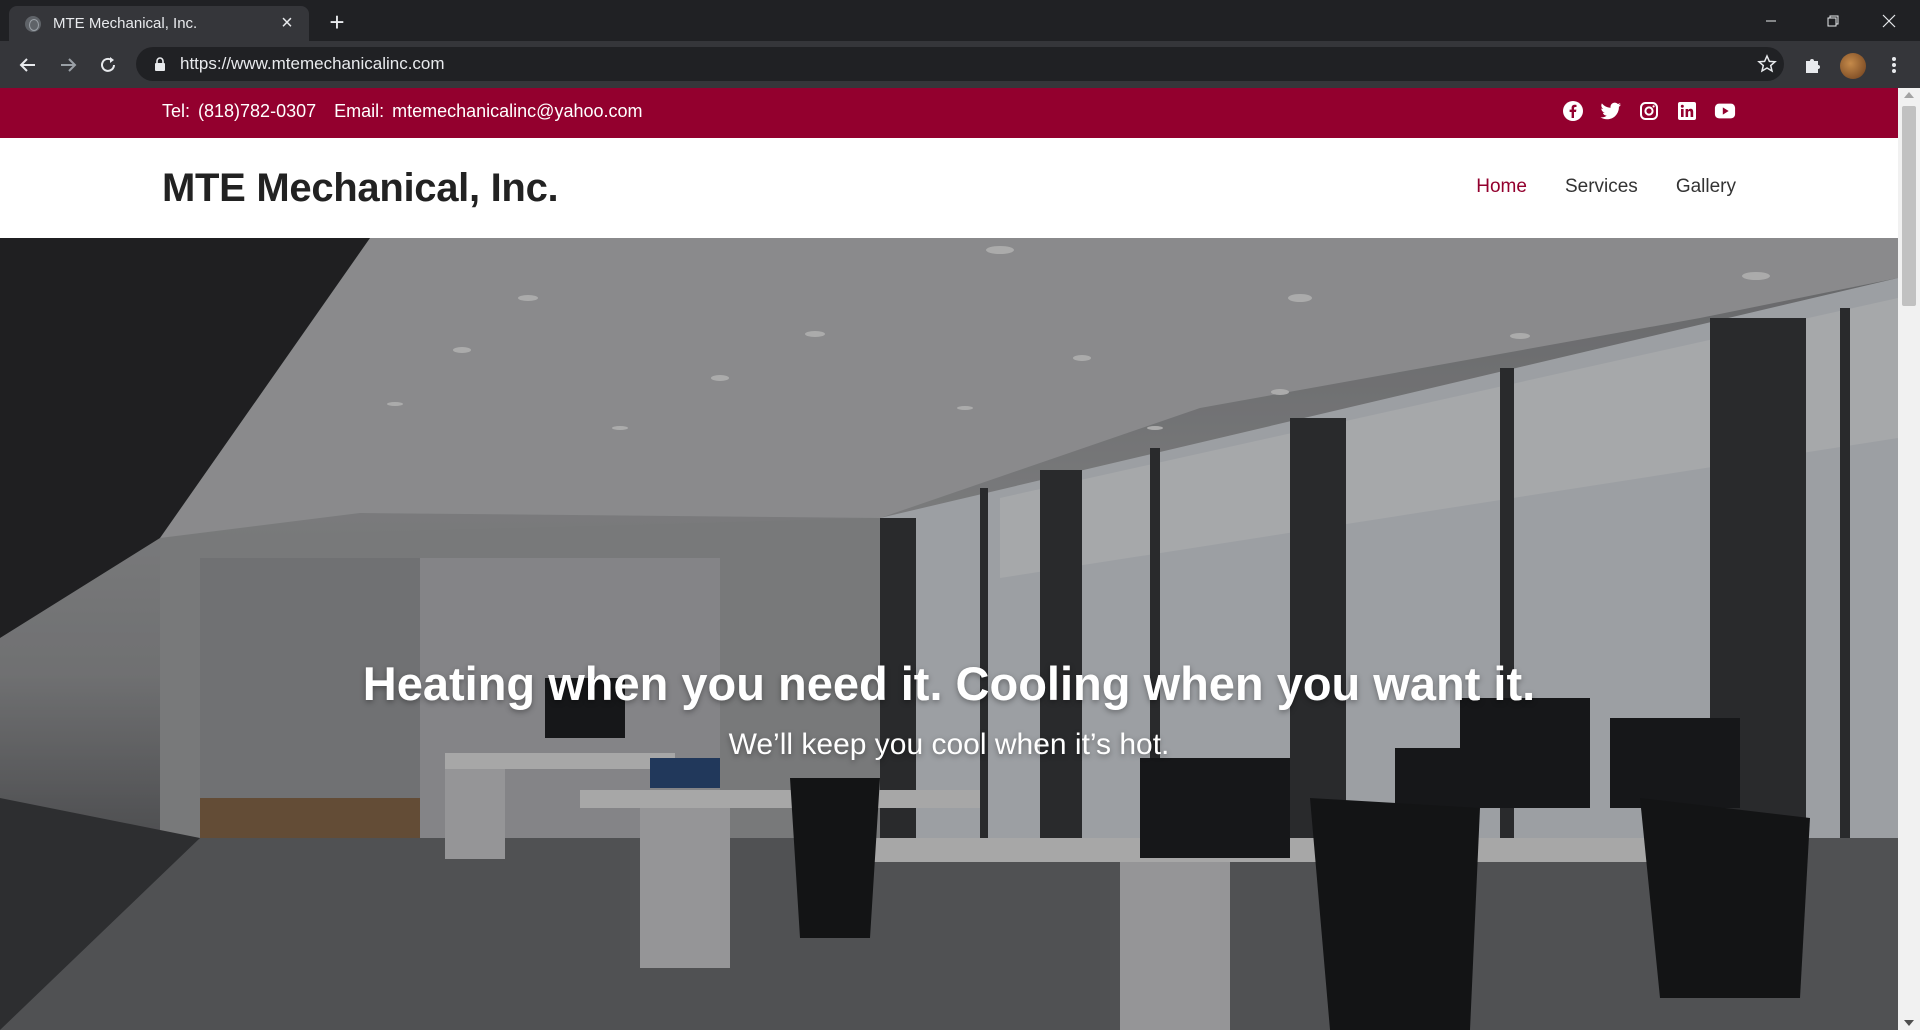  What do you see at coordinates (949, 744) in the screenshot?
I see `hero-subtitle: We’ll keep you cool when it’s hot.` at bounding box center [949, 744].